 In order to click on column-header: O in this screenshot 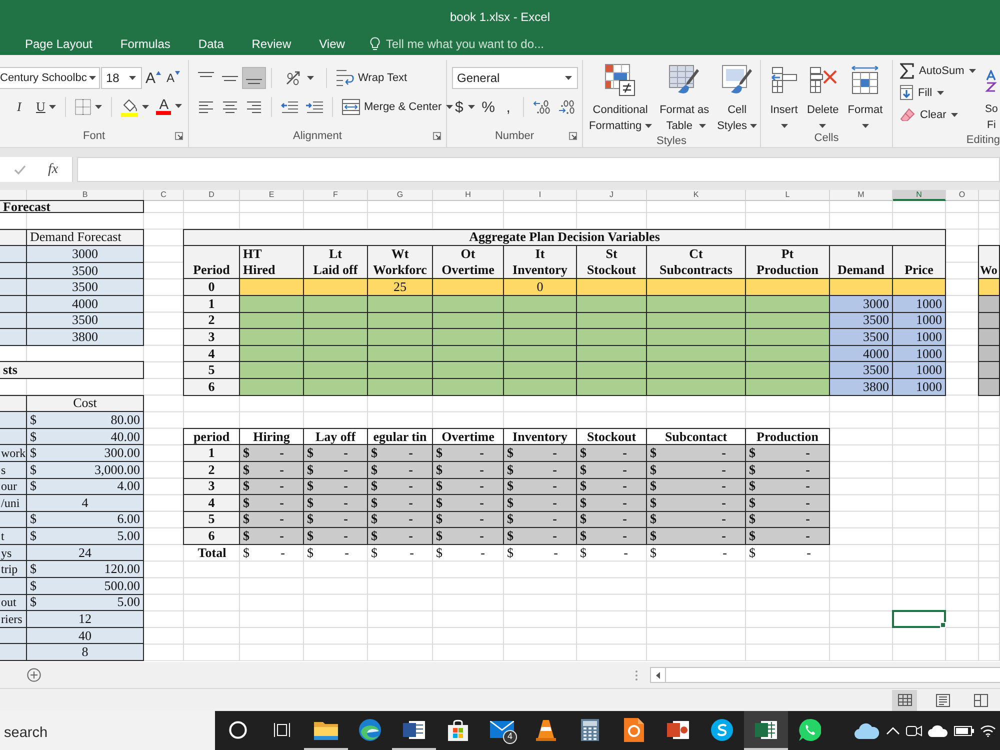, I will do `click(962, 195)`.